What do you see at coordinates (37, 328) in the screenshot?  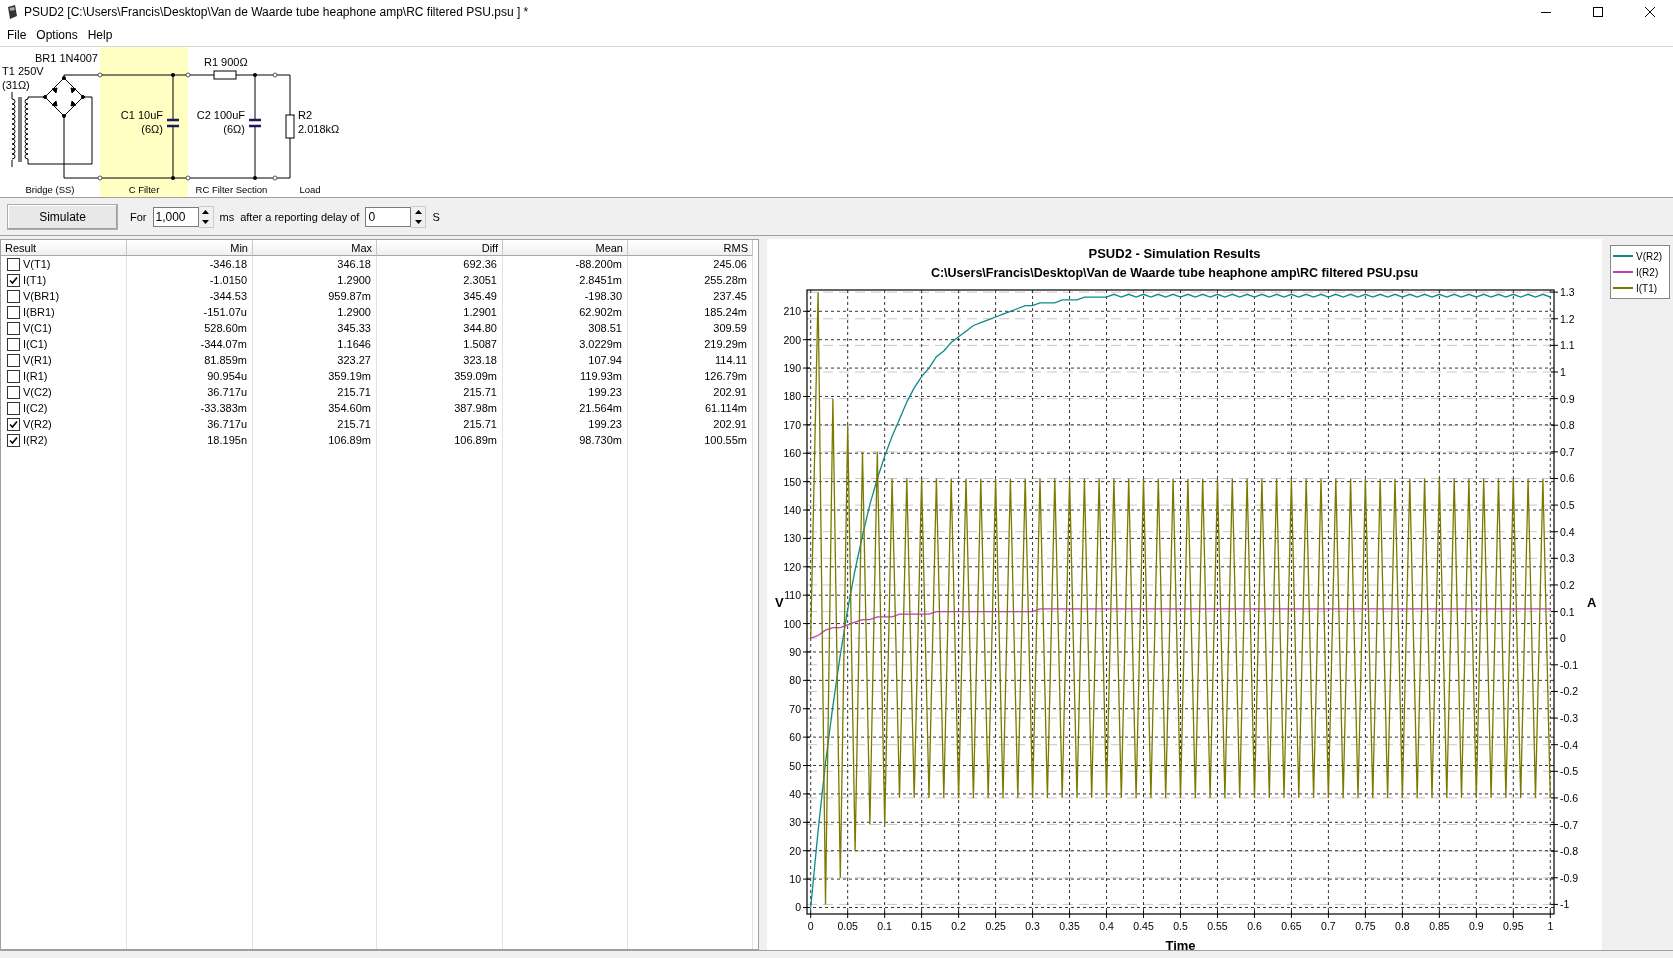 I see `result-name: V(C1)` at bounding box center [37, 328].